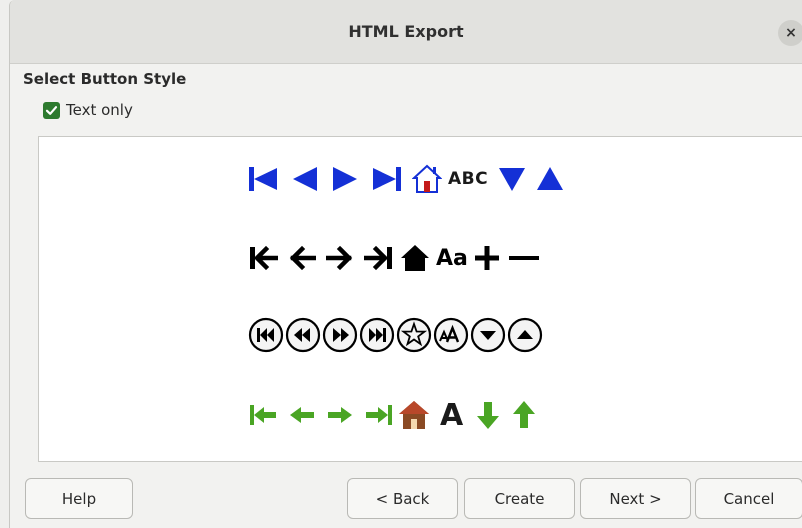 This screenshot has width=802, height=528. I want to click on cancel-button: Cancel, so click(748, 498).